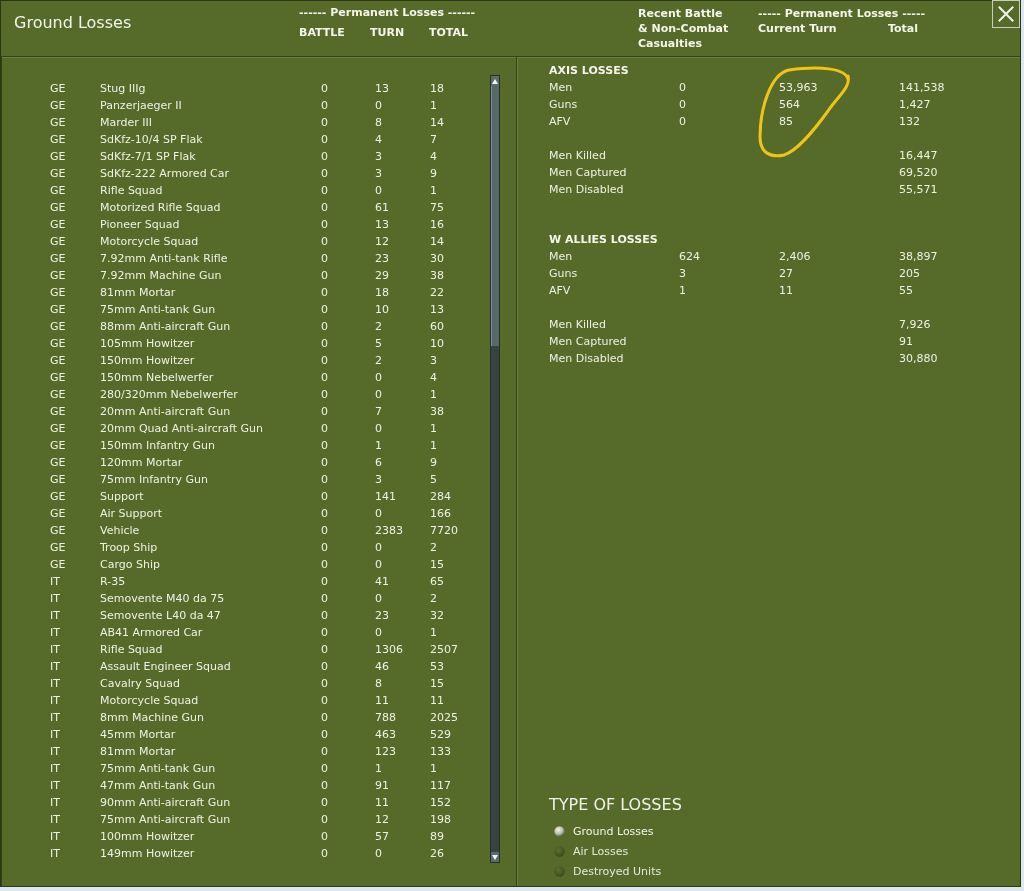  I want to click on window-title: Ground Losses, so click(73, 23).